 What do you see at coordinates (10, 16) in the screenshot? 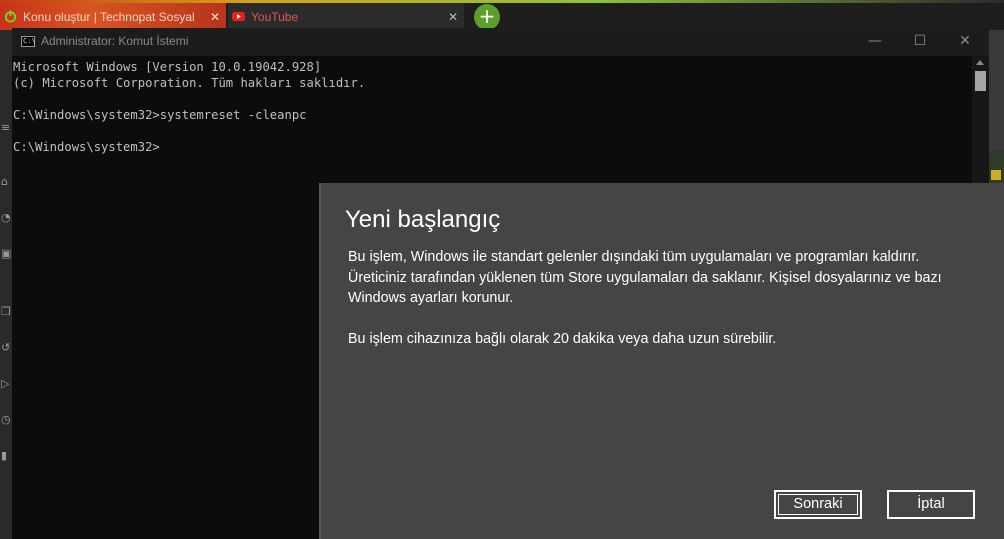
I see `power-icon` at bounding box center [10, 16].